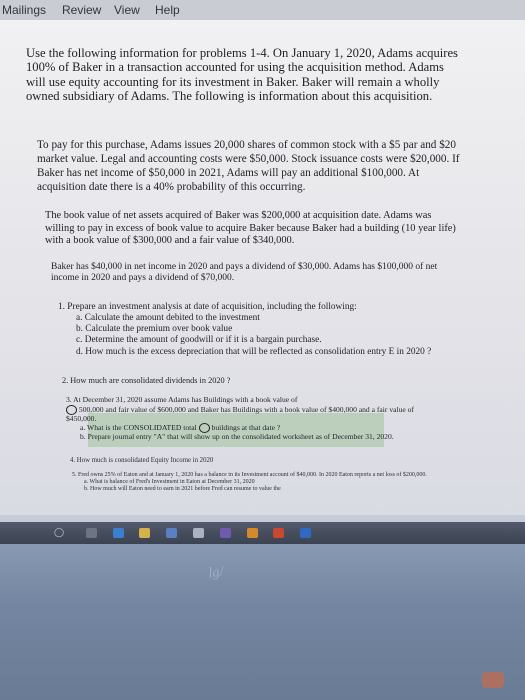 This screenshot has height=700, width=525. What do you see at coordinates (59, 532) in the screenshot?
I see `start-circle-icon: ◯` at bounding box center [59, 532].